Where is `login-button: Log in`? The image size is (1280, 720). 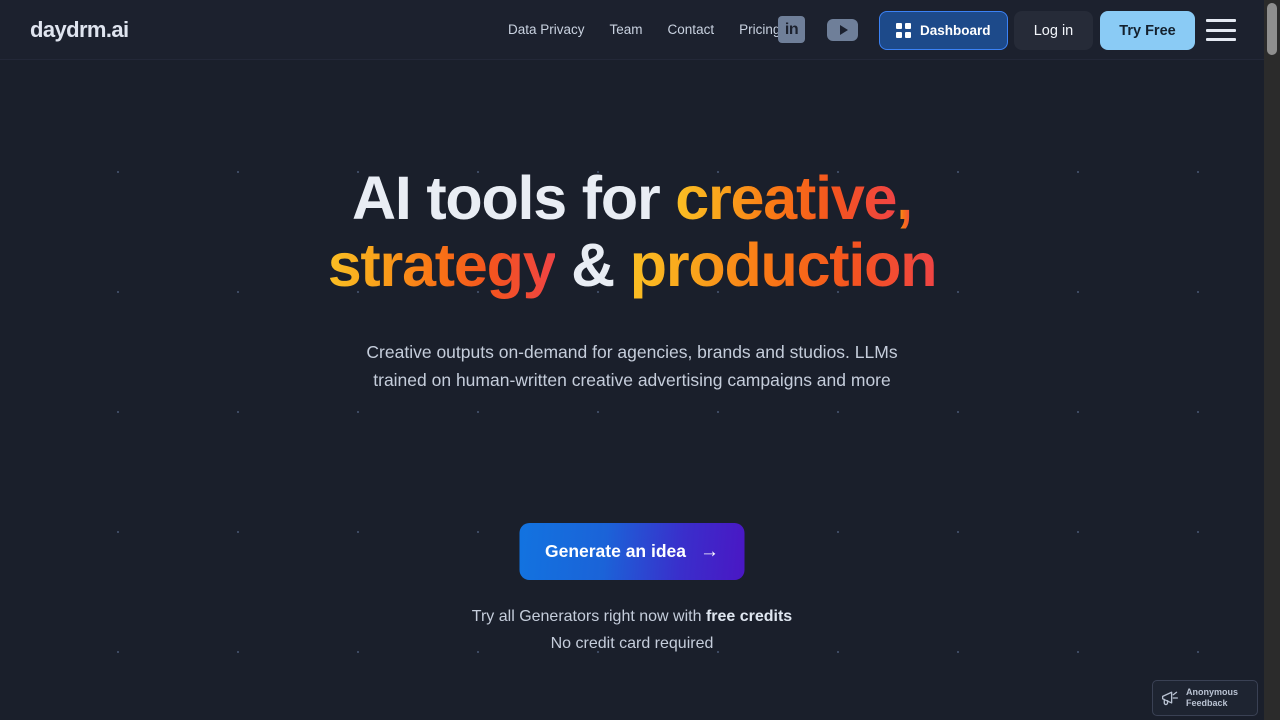
login-button: Log in is located at coordinates (1053, 30).